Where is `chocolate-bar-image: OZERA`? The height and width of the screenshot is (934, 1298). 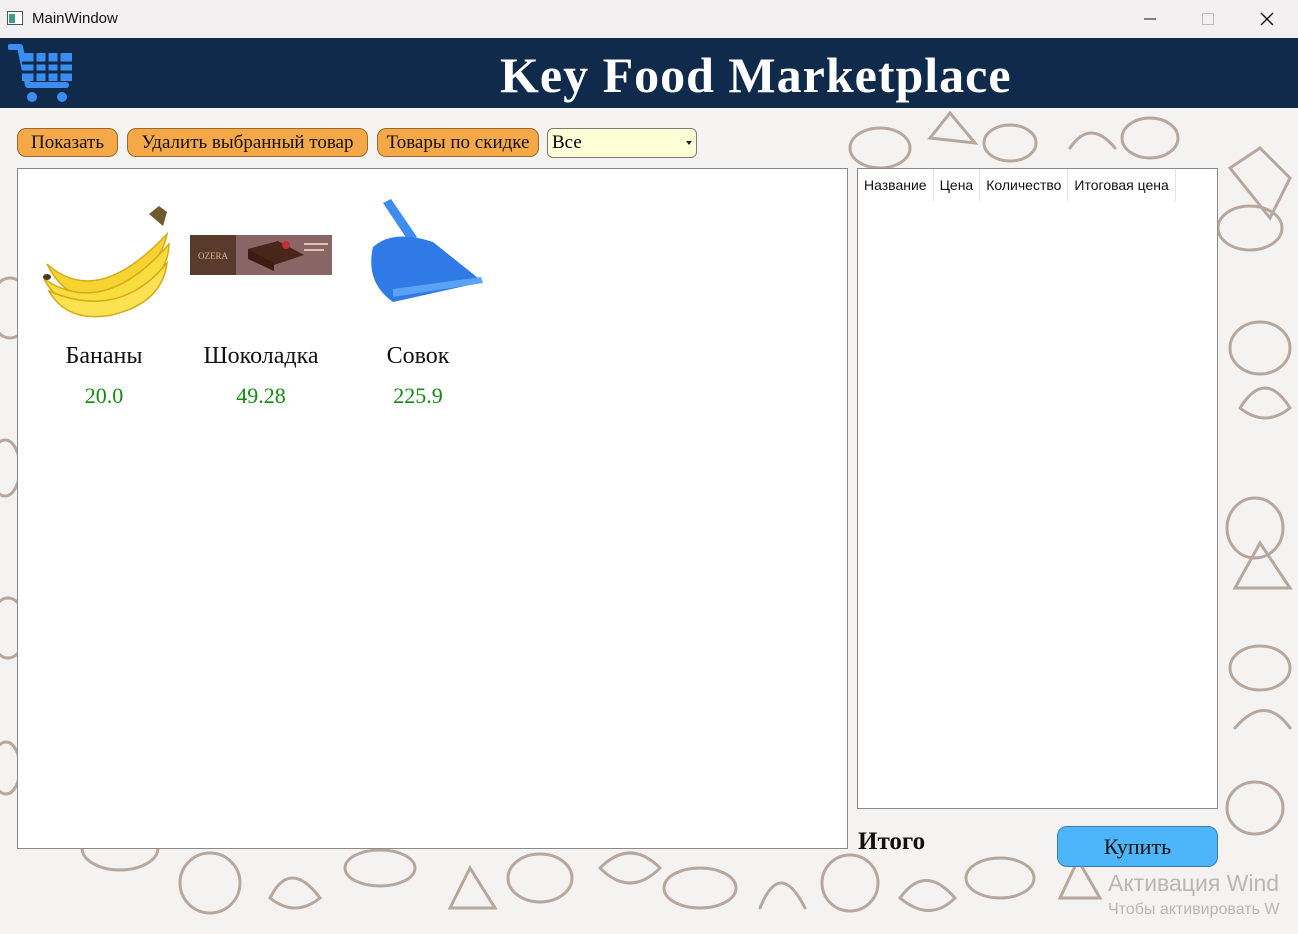 chocolate-bar-image: OZERA is located at coordinates (261, 255).